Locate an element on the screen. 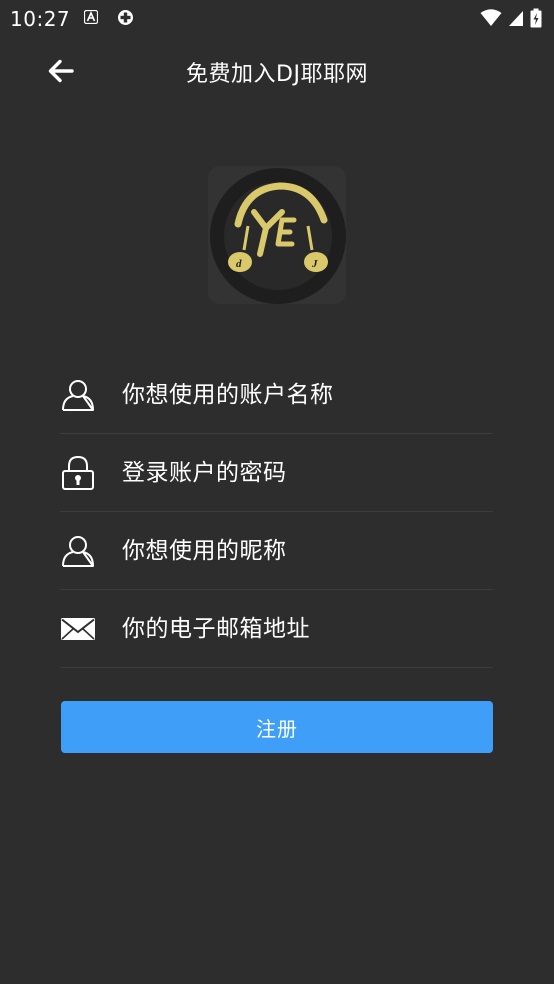 This screenshot has width=554, height=984. email-row is located at coordinates (276, 629).